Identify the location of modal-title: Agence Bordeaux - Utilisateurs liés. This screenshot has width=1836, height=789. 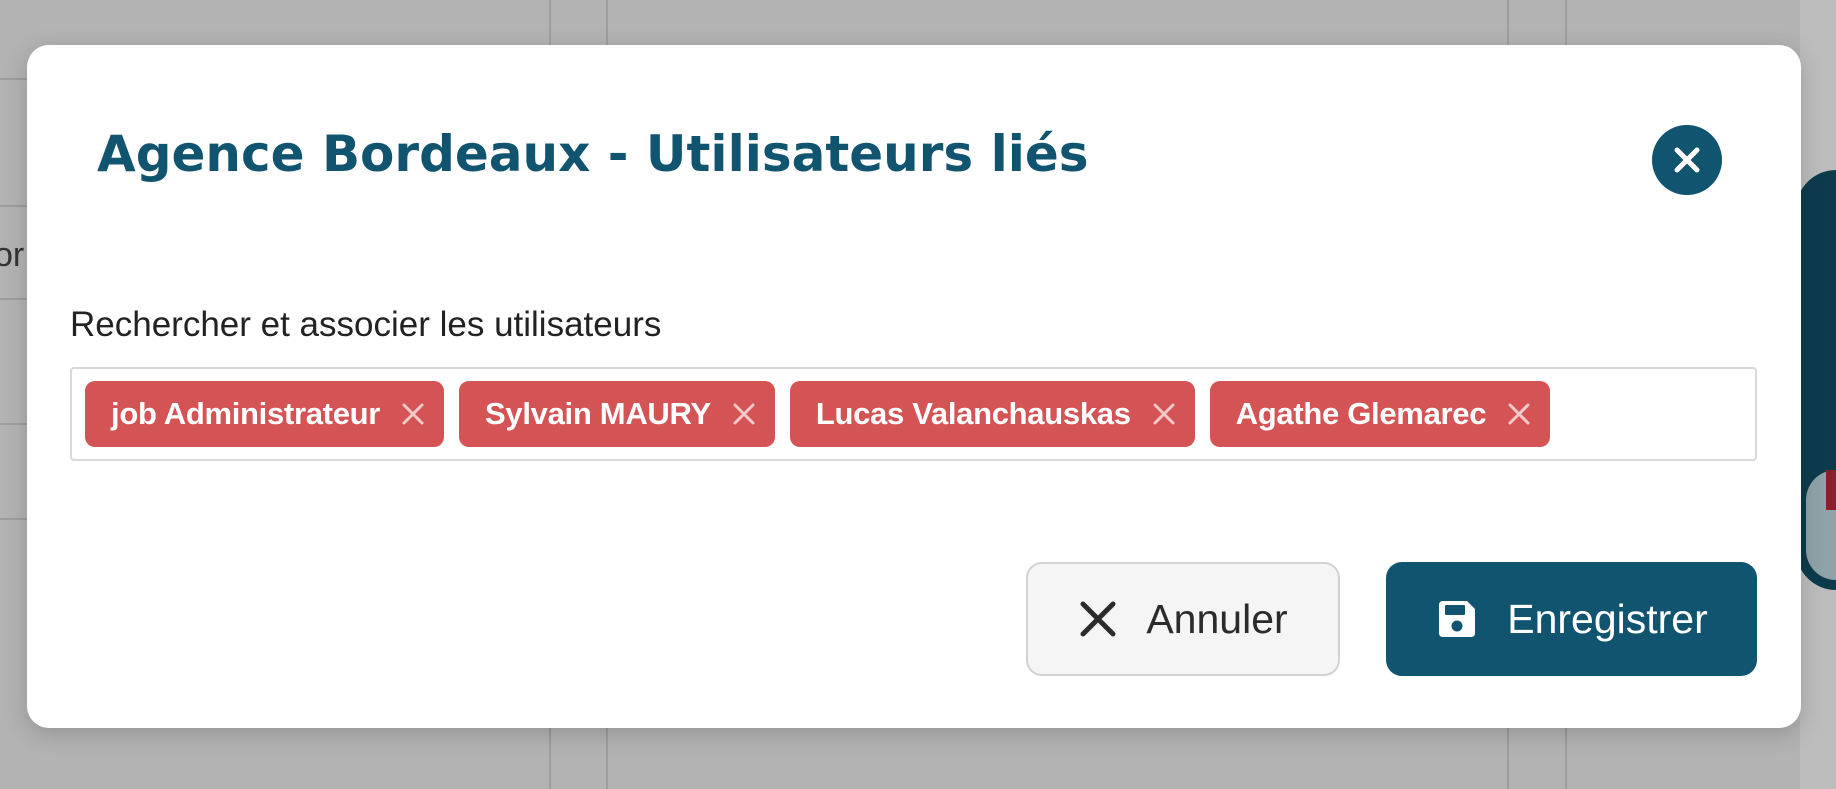
(593, 154).